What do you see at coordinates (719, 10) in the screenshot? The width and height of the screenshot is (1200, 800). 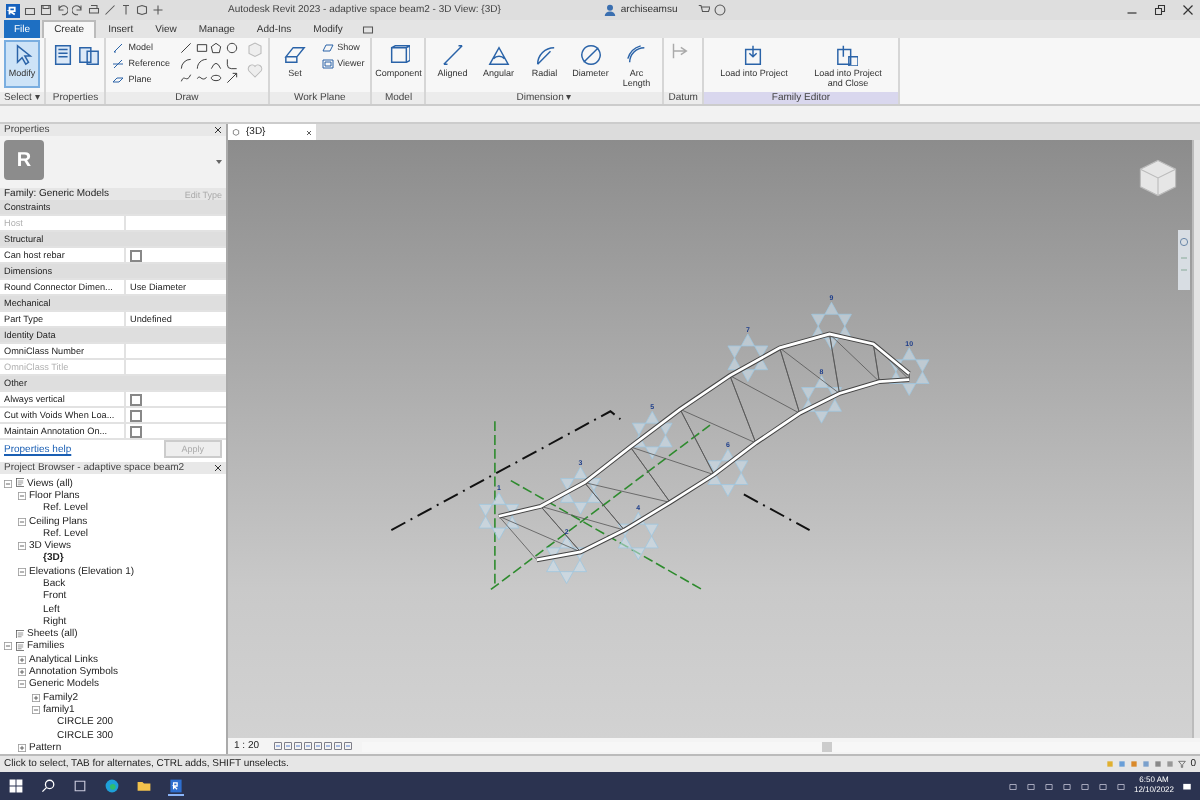 I see `help-icon` at bounding box center [719, 10].